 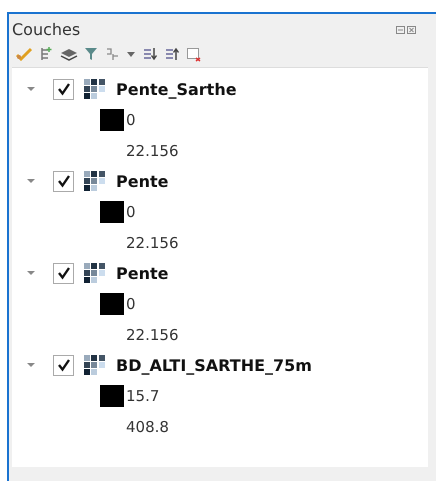 What do you see at coordinates (91, 54) in the screenshot?
I see `filter-icon` at bounding box center [91, 54].